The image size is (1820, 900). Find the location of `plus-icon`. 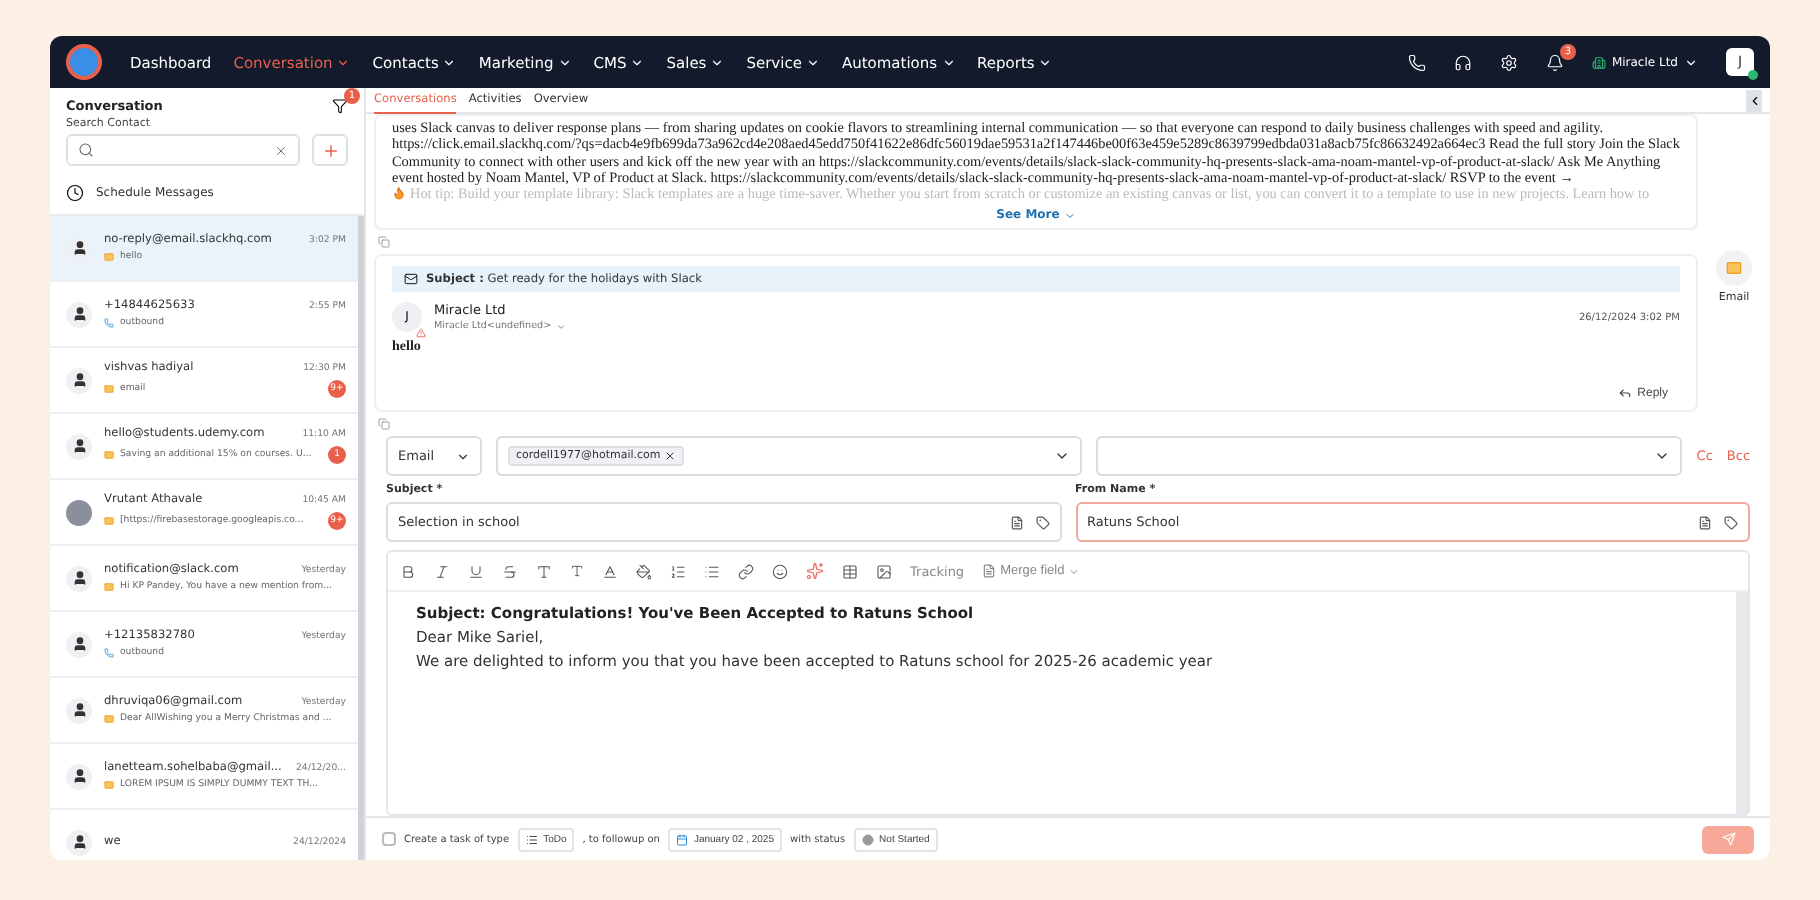

plus-icon is located at coordinates (330, 150).